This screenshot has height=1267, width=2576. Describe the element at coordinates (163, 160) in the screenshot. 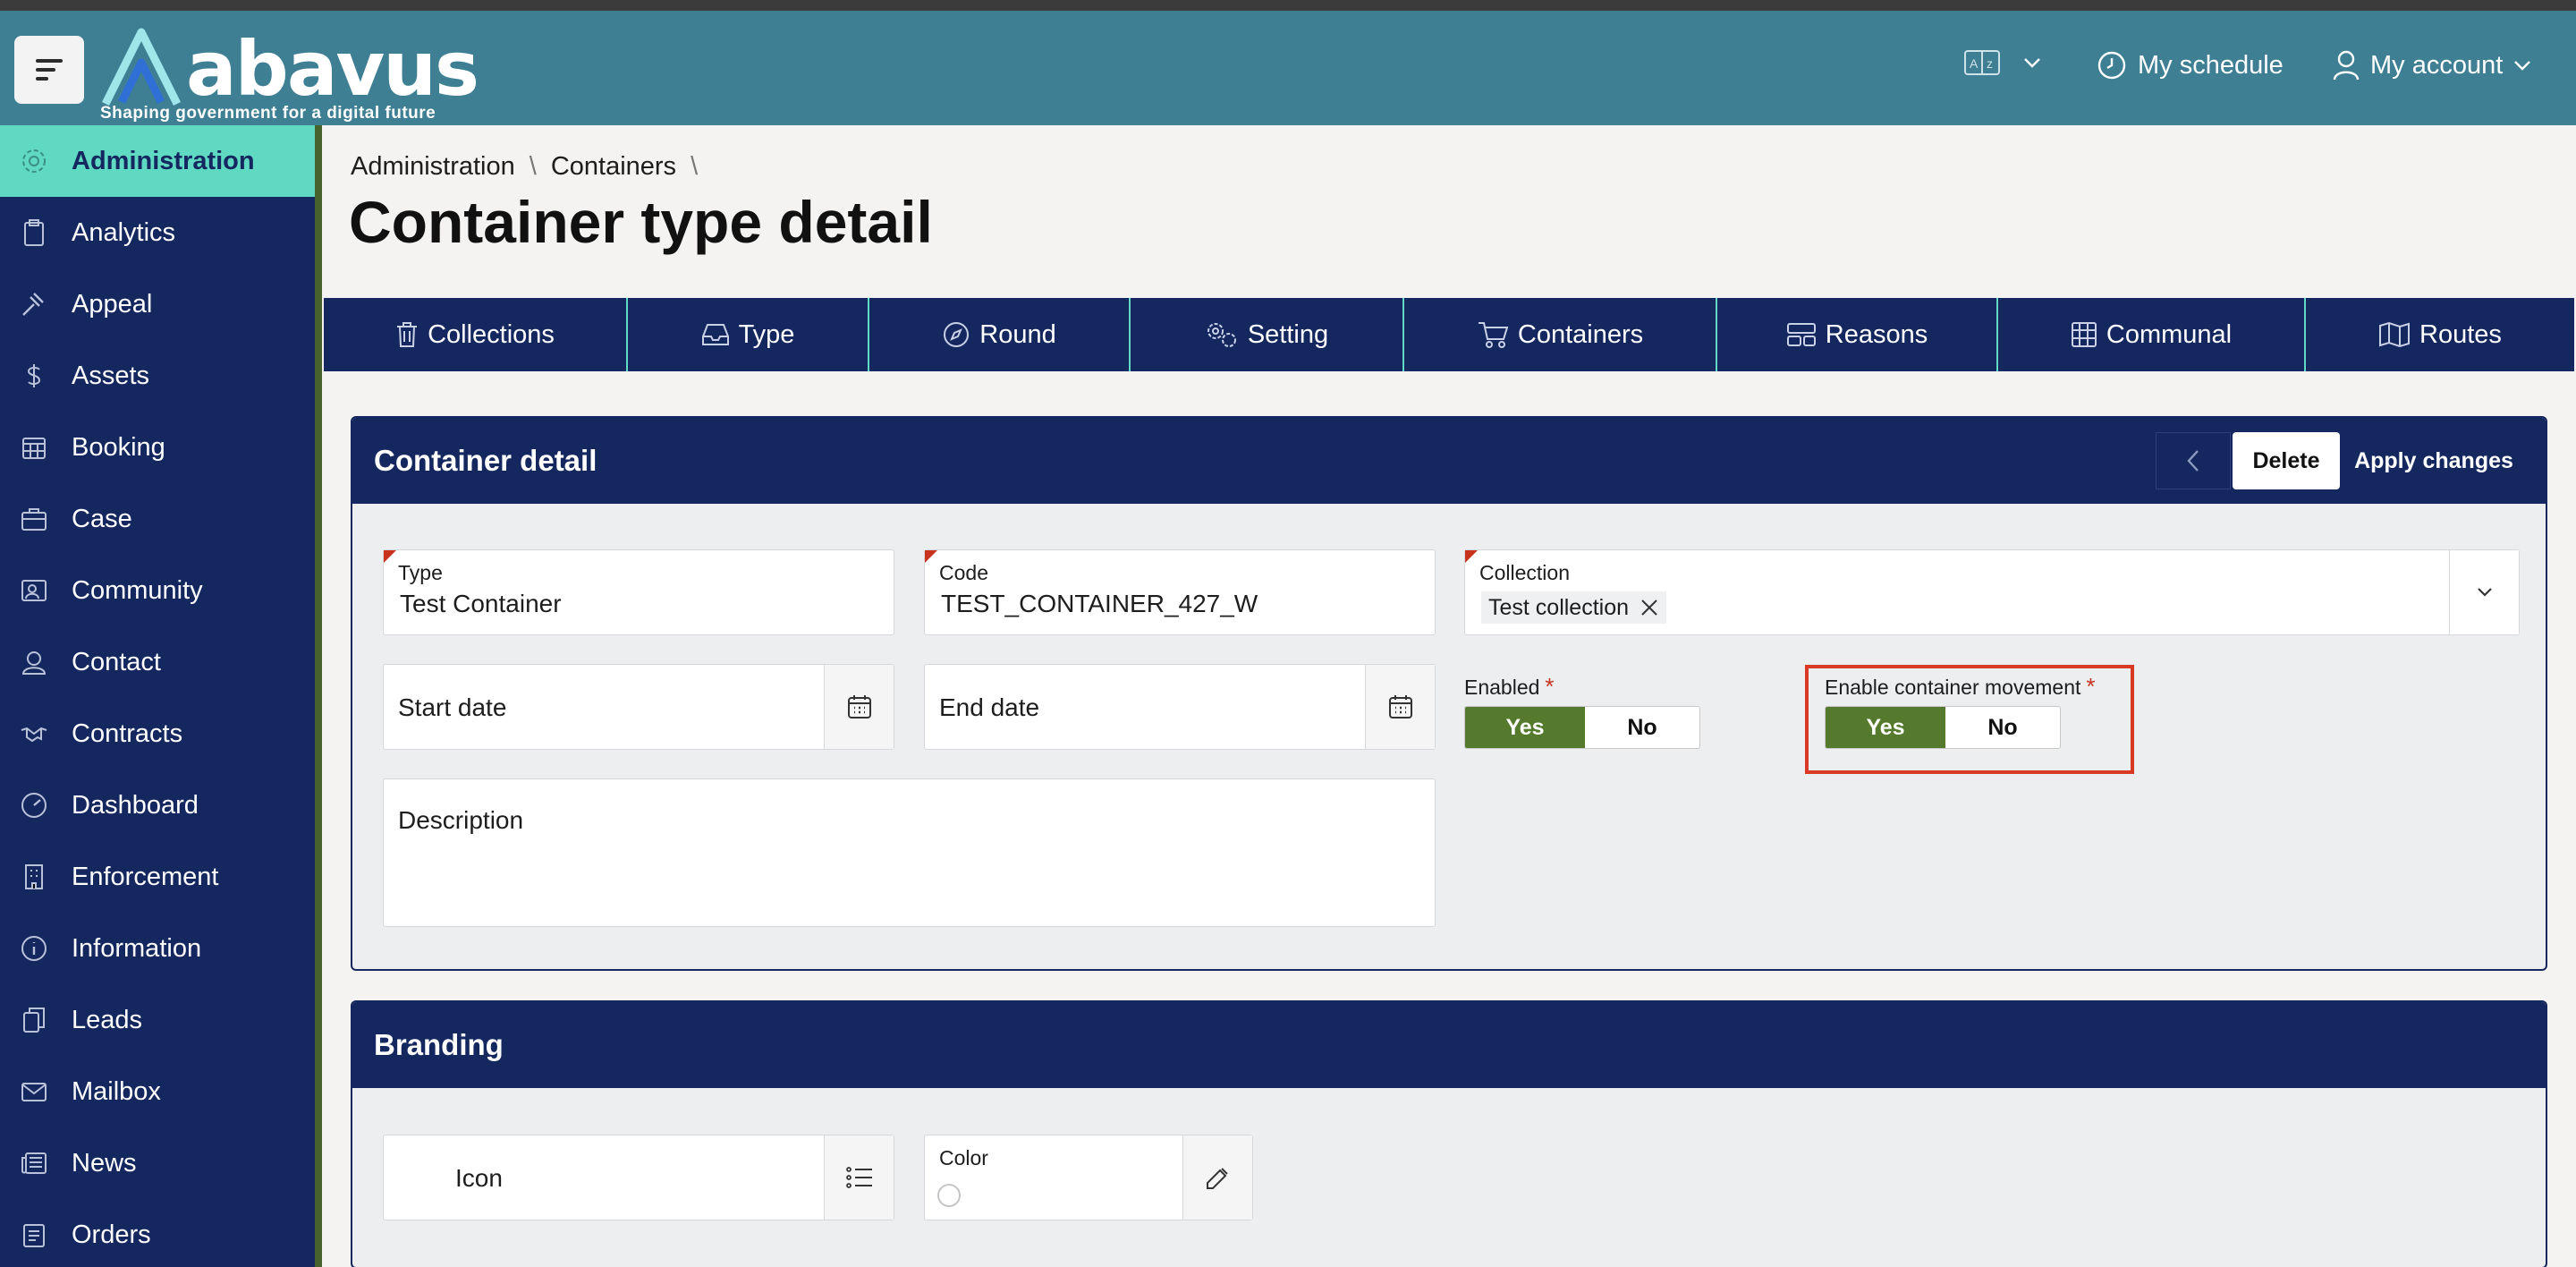

I see `sidebar-item-label: Administration` at that location.